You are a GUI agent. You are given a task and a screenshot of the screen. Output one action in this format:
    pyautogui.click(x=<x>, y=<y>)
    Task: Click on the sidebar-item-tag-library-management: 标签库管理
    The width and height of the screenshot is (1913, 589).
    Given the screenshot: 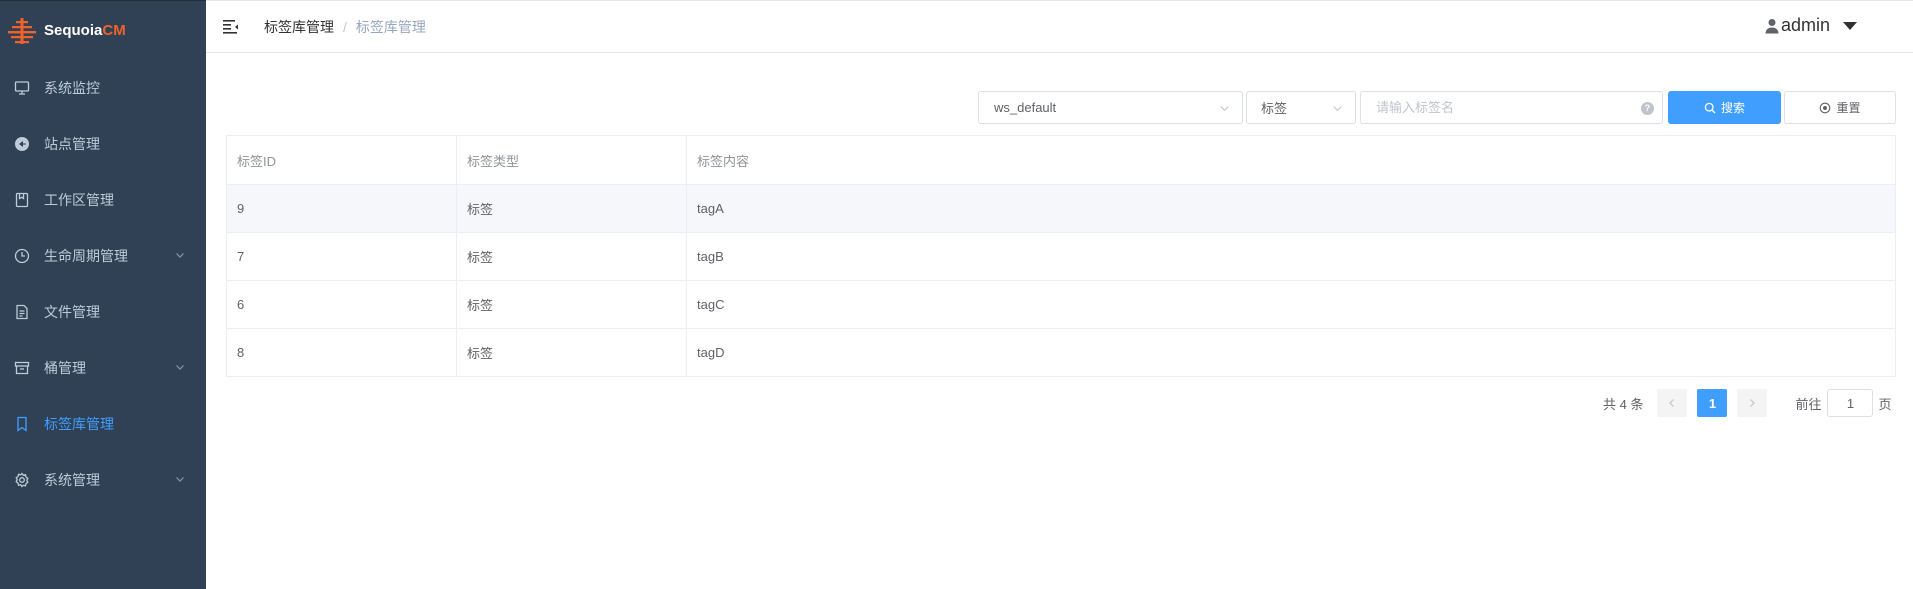 What is the action you would take?
    pyautogui.click(x=103, y=424)
    